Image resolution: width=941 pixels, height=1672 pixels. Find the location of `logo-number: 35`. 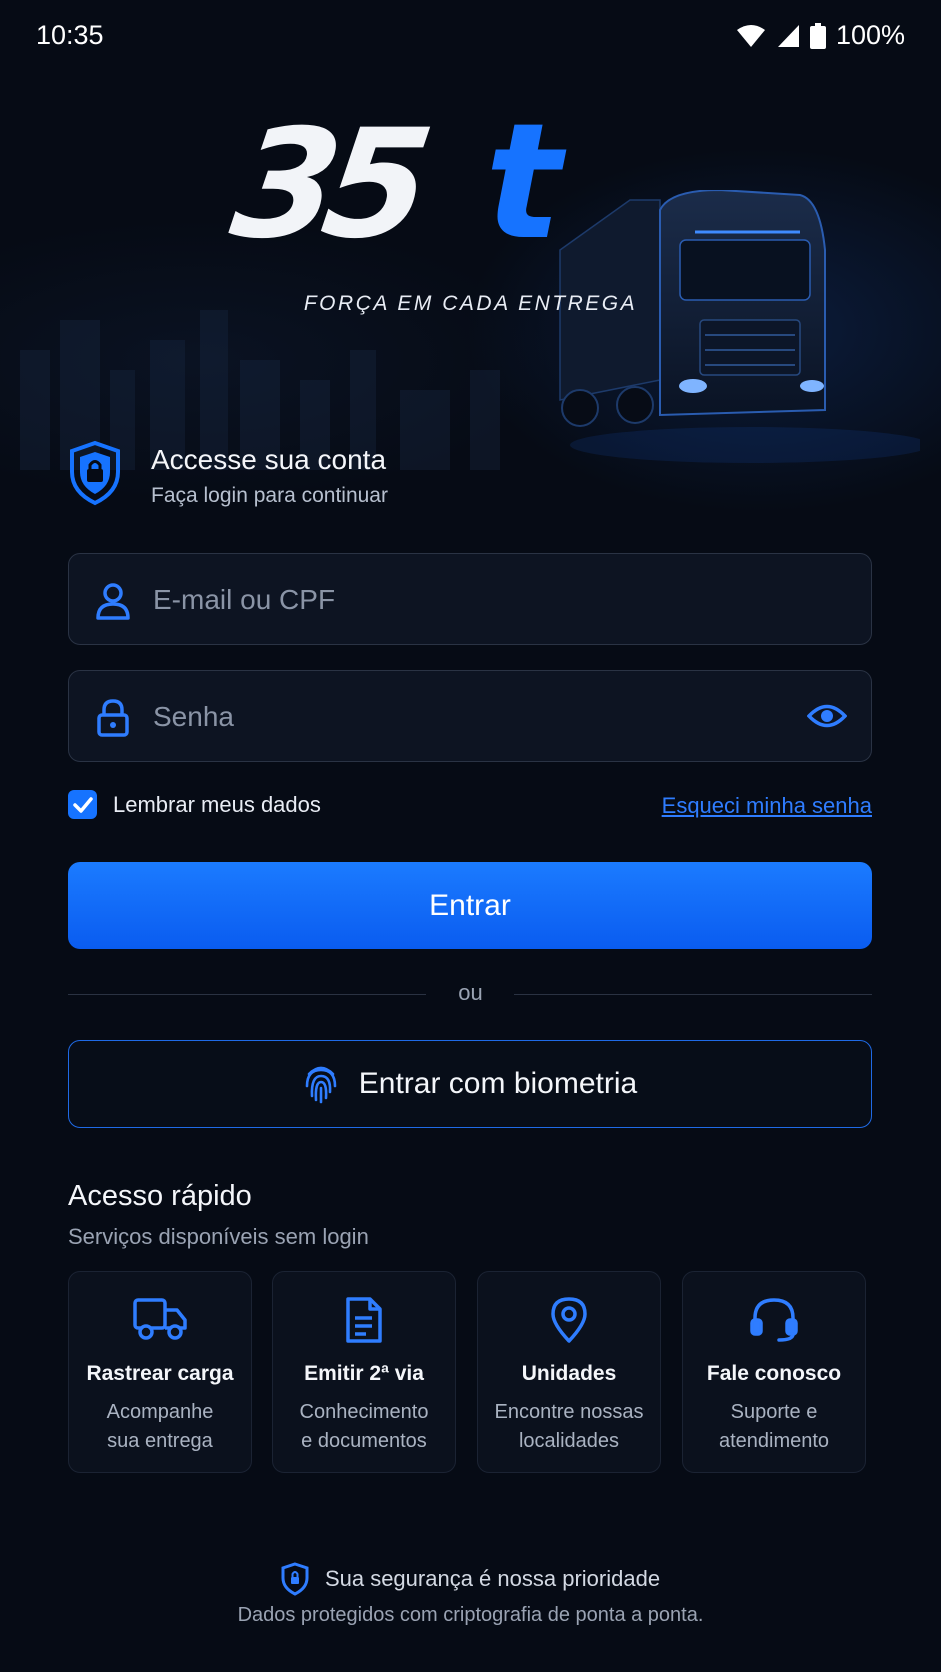

logo-number: 35 is located at coordinates (325, 185).